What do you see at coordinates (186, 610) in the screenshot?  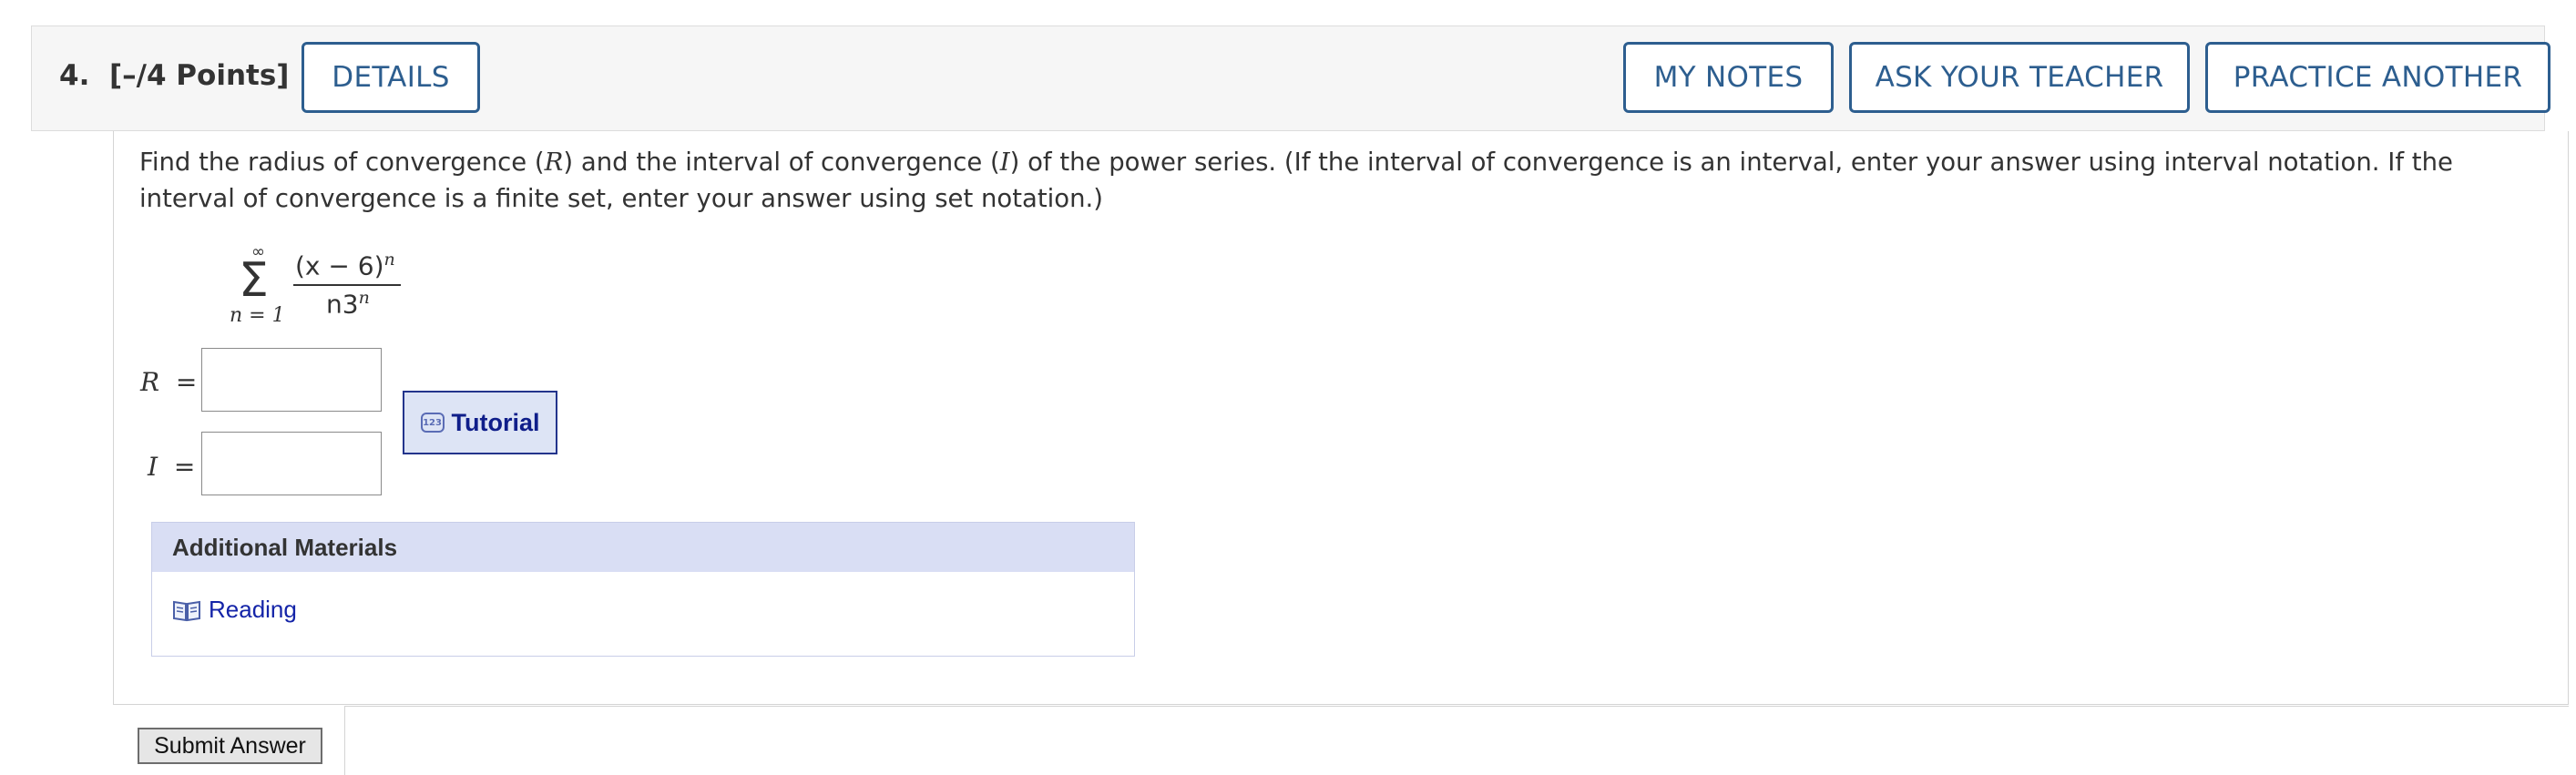 I see `book-icon` at bounding box center [186, 610].